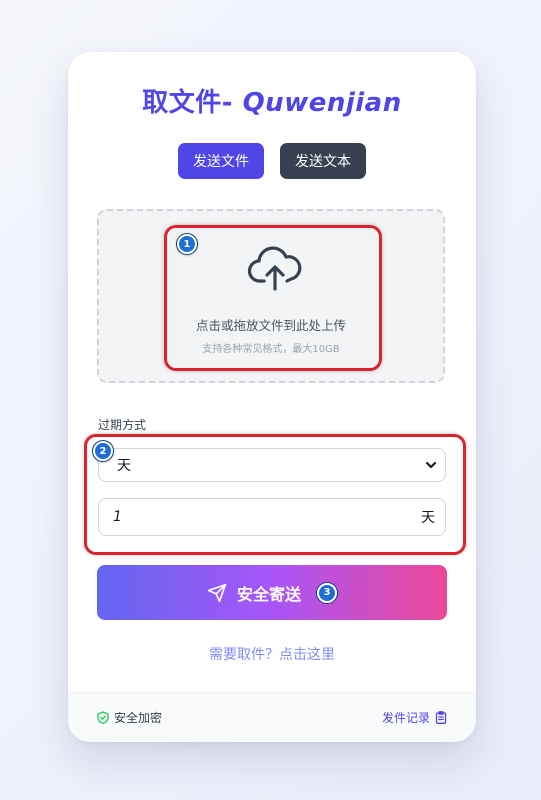 This screenshot has width=541, height=800. Describe the element at coordinates (117, 517) in the screenshot. I see `expiry-amount-value: 1` at that location.